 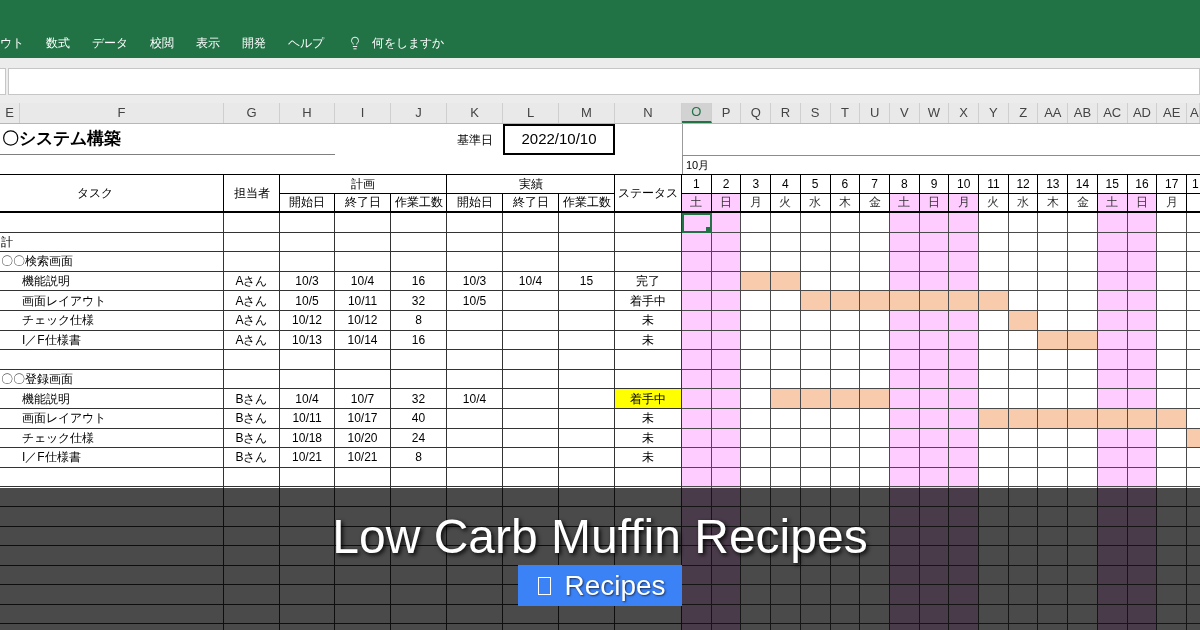 What do you see at coordinates (419, 438) in the screenshot?
I see `table-cell: 24` at bounding box center [419, 438].